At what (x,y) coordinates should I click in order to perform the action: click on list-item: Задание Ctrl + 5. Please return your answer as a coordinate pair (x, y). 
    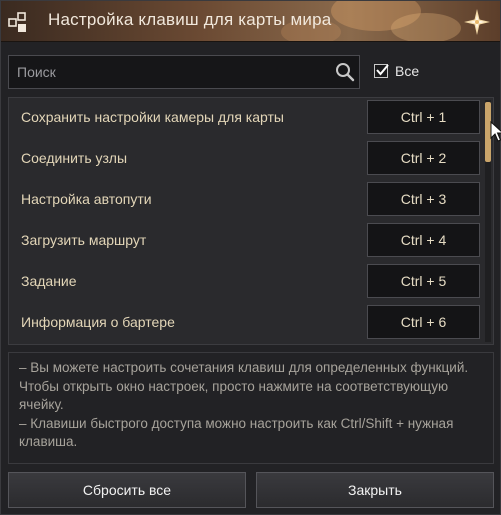
    Looking at the image, I should click on (244, 282).